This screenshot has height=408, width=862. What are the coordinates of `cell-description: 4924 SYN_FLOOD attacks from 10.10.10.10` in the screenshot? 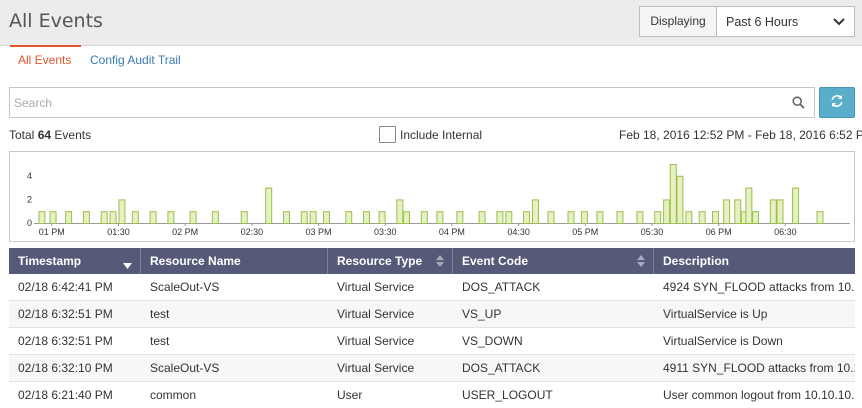 It's located at (759, 287).